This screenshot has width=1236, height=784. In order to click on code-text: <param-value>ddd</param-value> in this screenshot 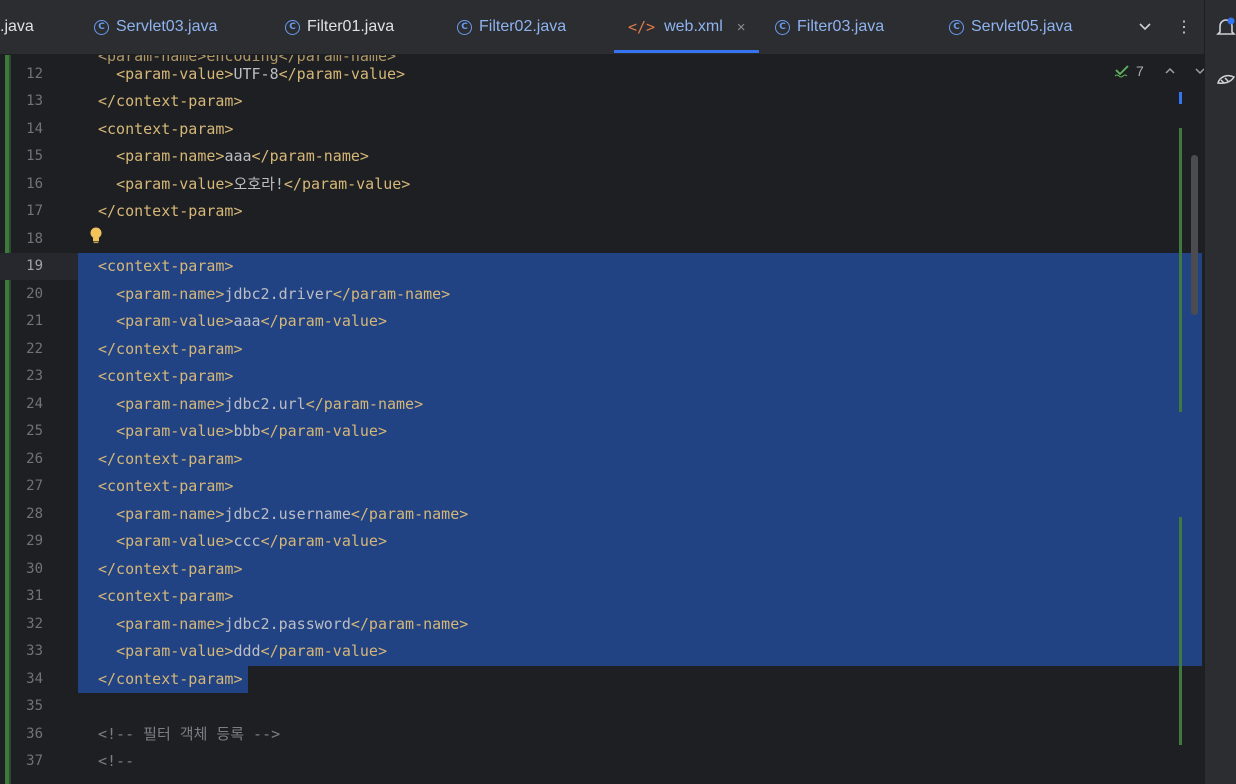, I will do `click(242, 651)`.